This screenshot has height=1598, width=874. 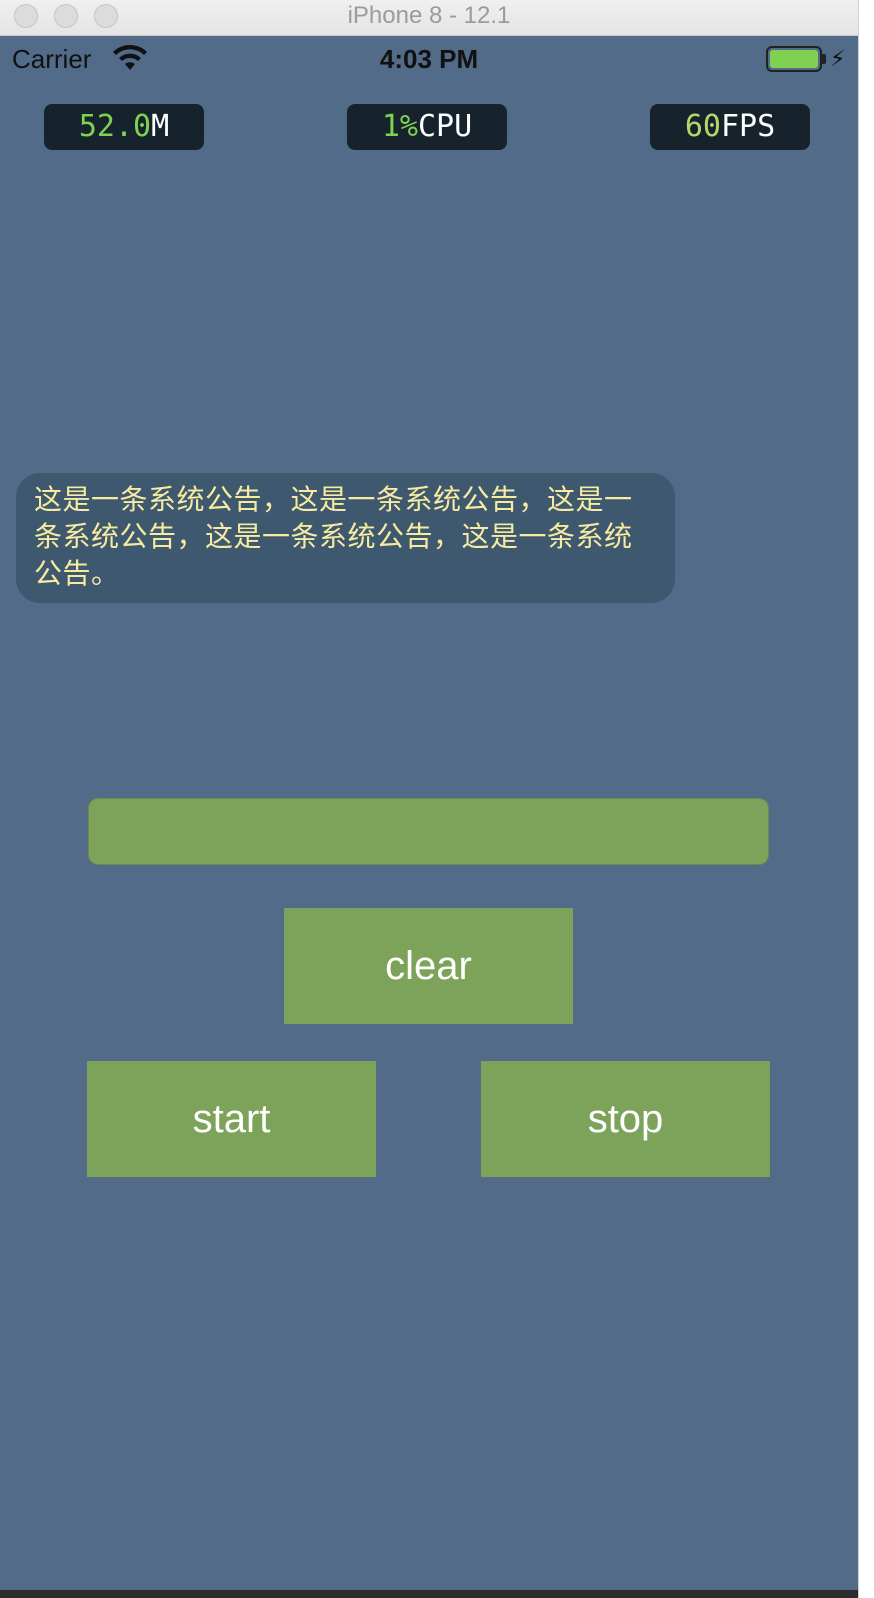 I want to click on stop-button: stop, so click(x=625, y=1119).